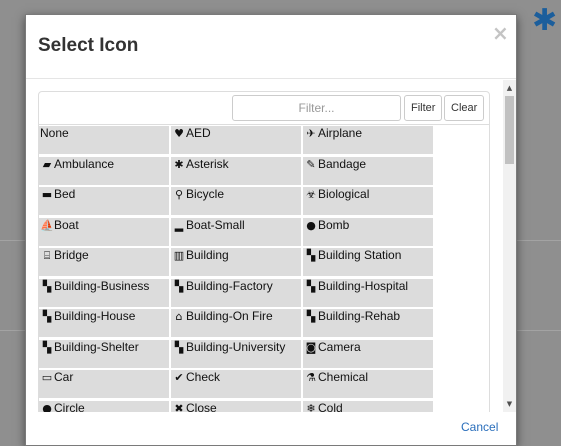 The height and width of the screenshot is (446, 561). Describe the element at coordinates (311, 377) in the screenshot. I see `chemical-icon: ⚗` at that location.